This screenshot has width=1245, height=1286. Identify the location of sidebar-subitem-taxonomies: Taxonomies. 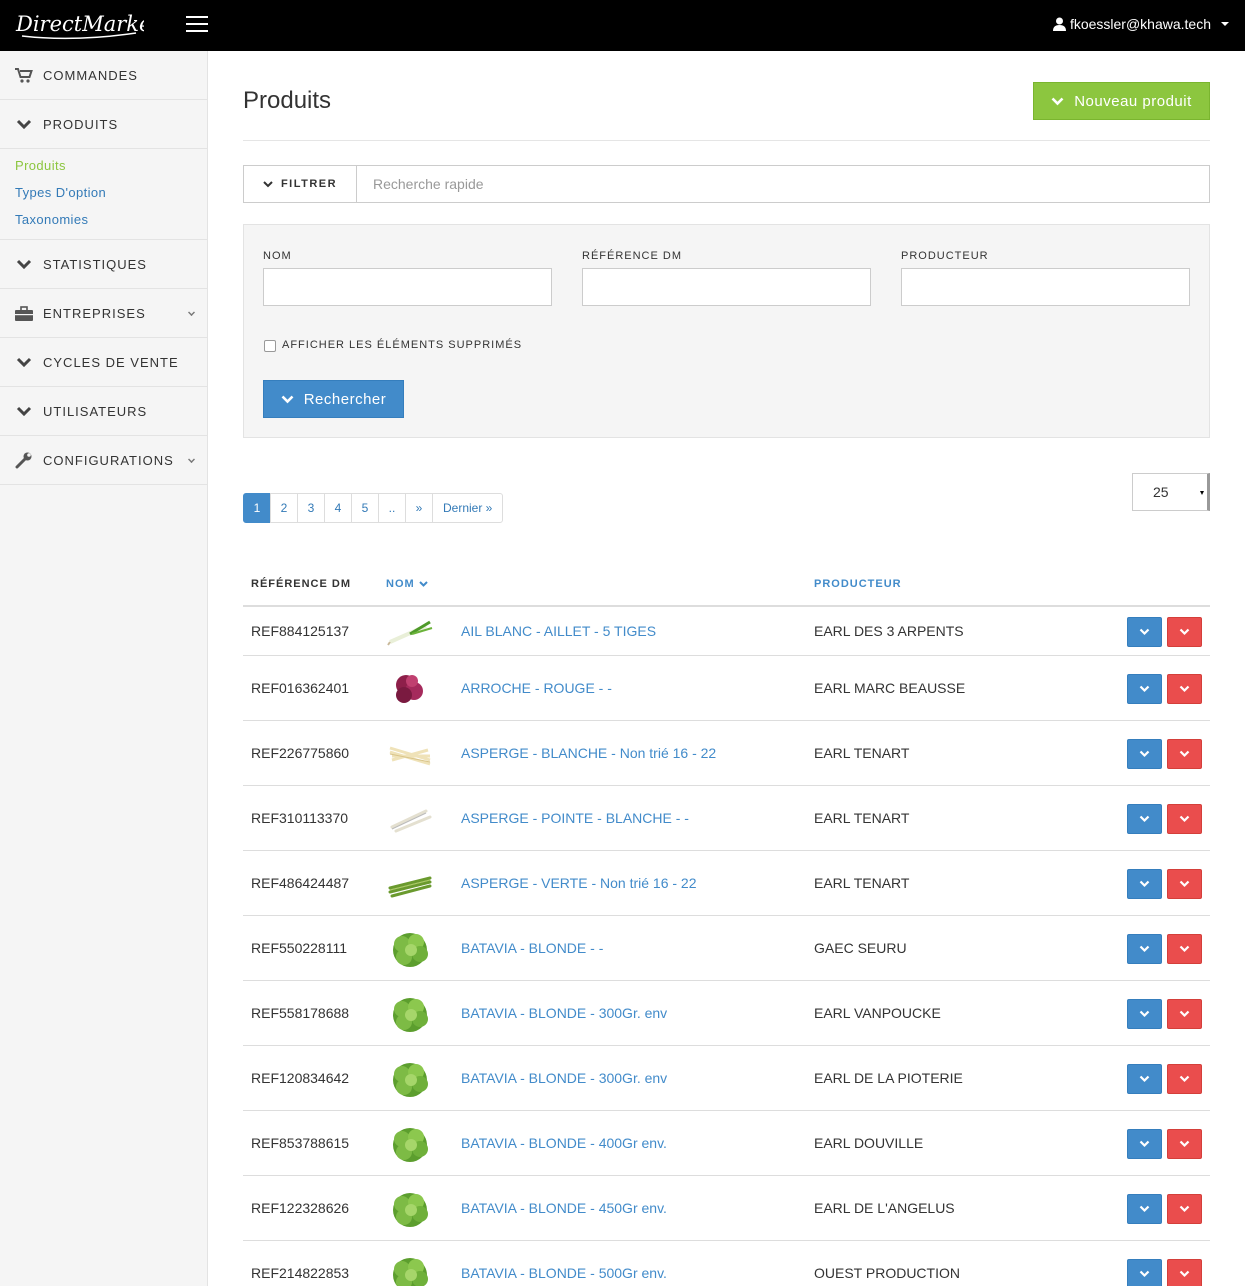
(103, 220).